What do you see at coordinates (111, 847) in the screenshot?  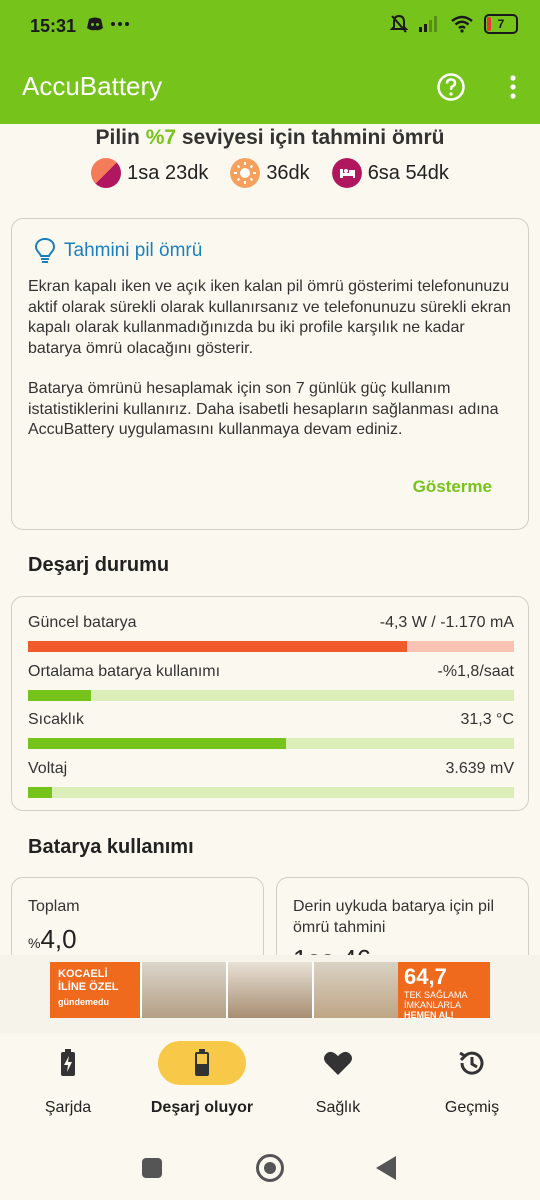 I see `usage-heading: Batarya kullanımı` at bounding box center [111, 847].